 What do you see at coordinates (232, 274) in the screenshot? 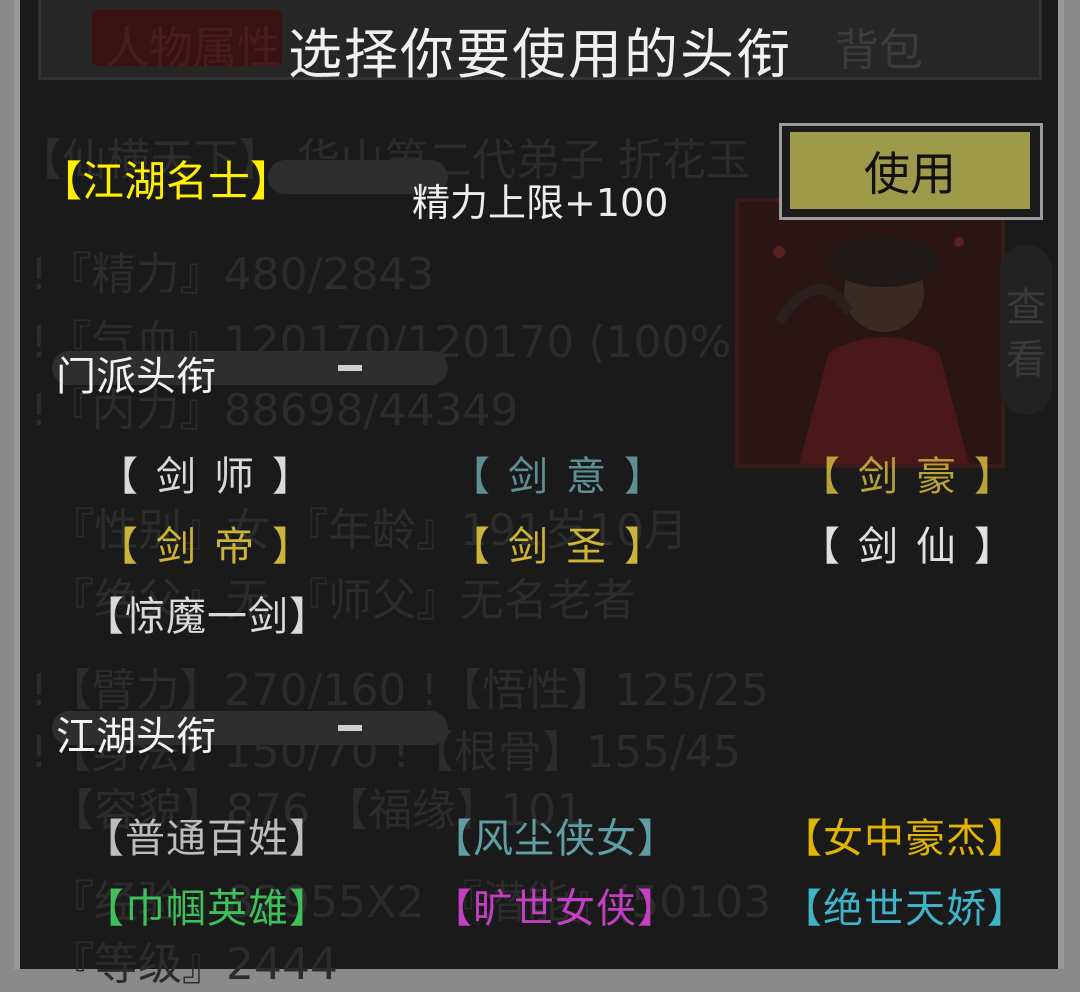
I see `bg-line: !『精力』480/2843` at bounding box center [232, 274].